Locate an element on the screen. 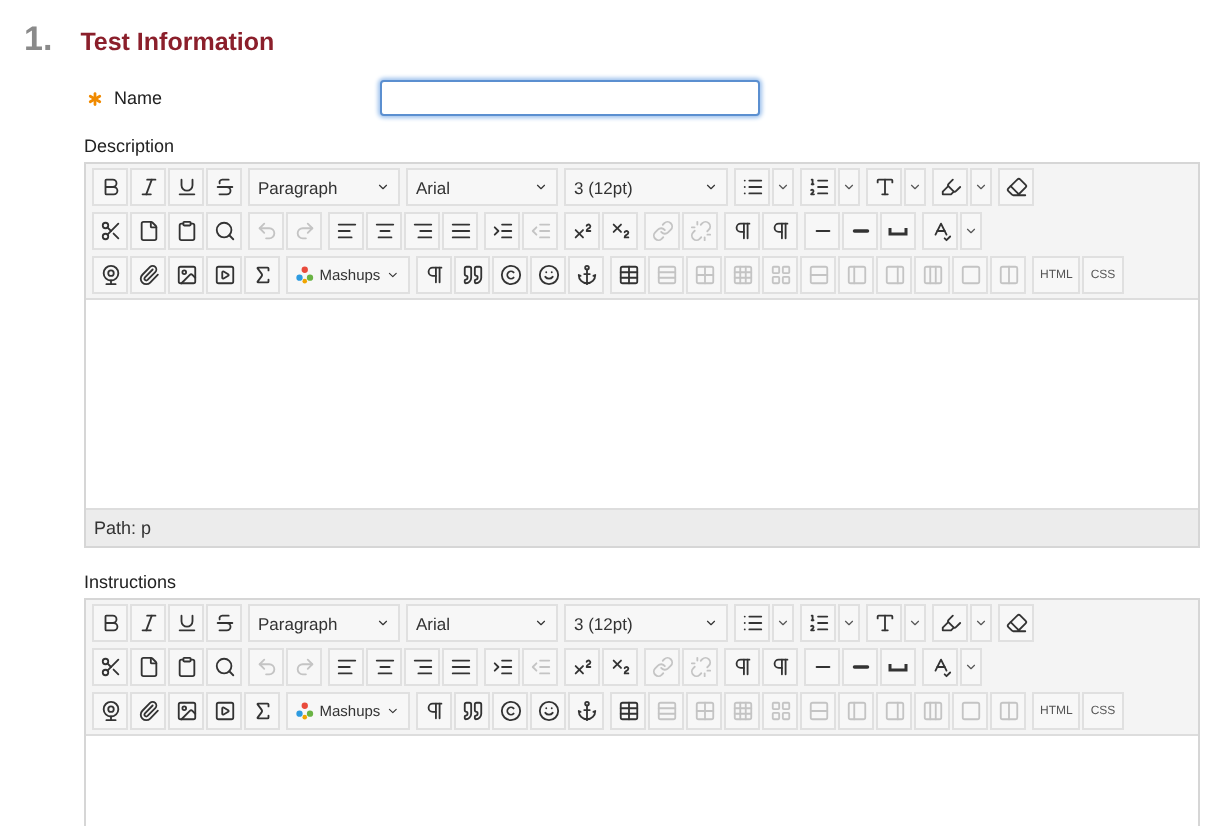 Image resolution: width=1220 pixels, height=826 pixels. align-left-icon is located at coordinates (346, 231).